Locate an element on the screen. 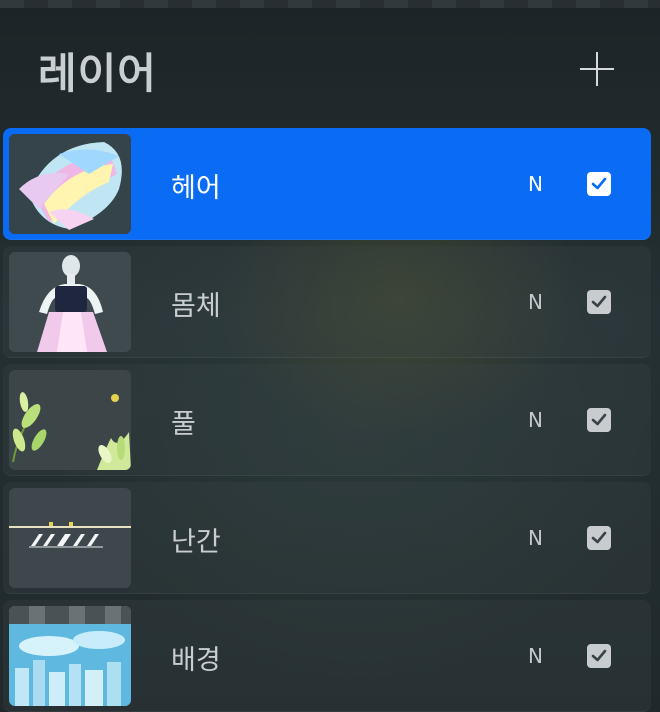 This screenshot has height=712, width=660. layer-thumbnail-hair is located at coordinates (70, 184).